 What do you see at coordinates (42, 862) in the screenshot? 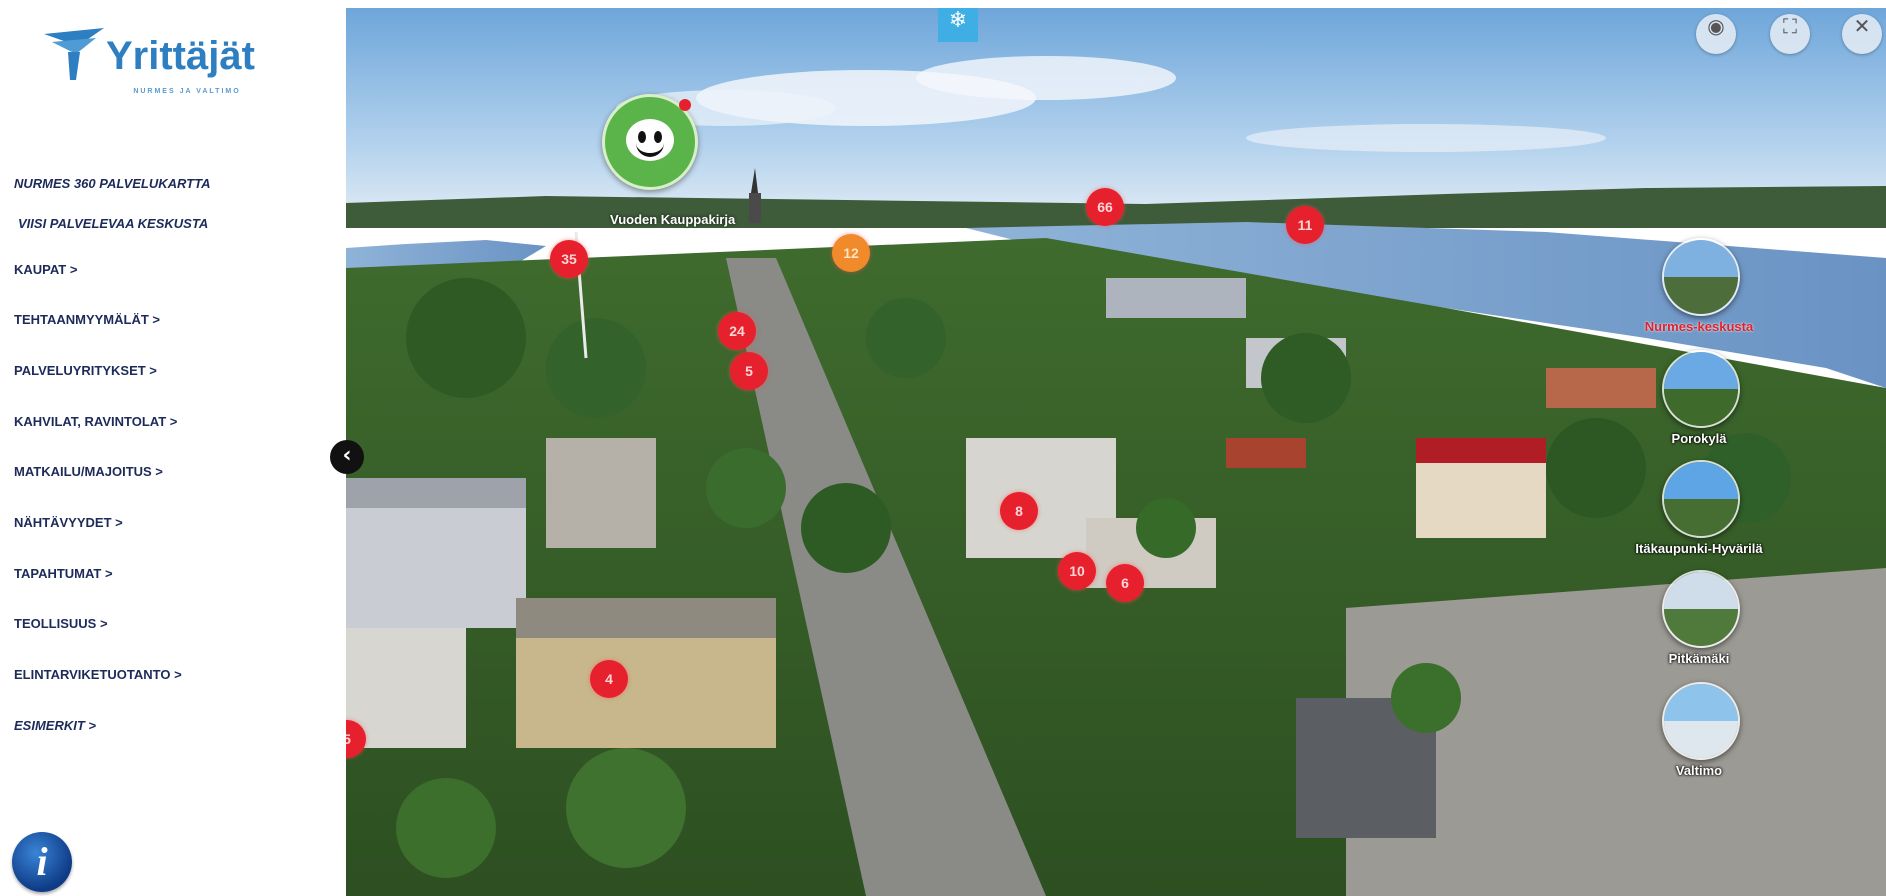
I see `info-icon: i` at bounding box center [42, 862].